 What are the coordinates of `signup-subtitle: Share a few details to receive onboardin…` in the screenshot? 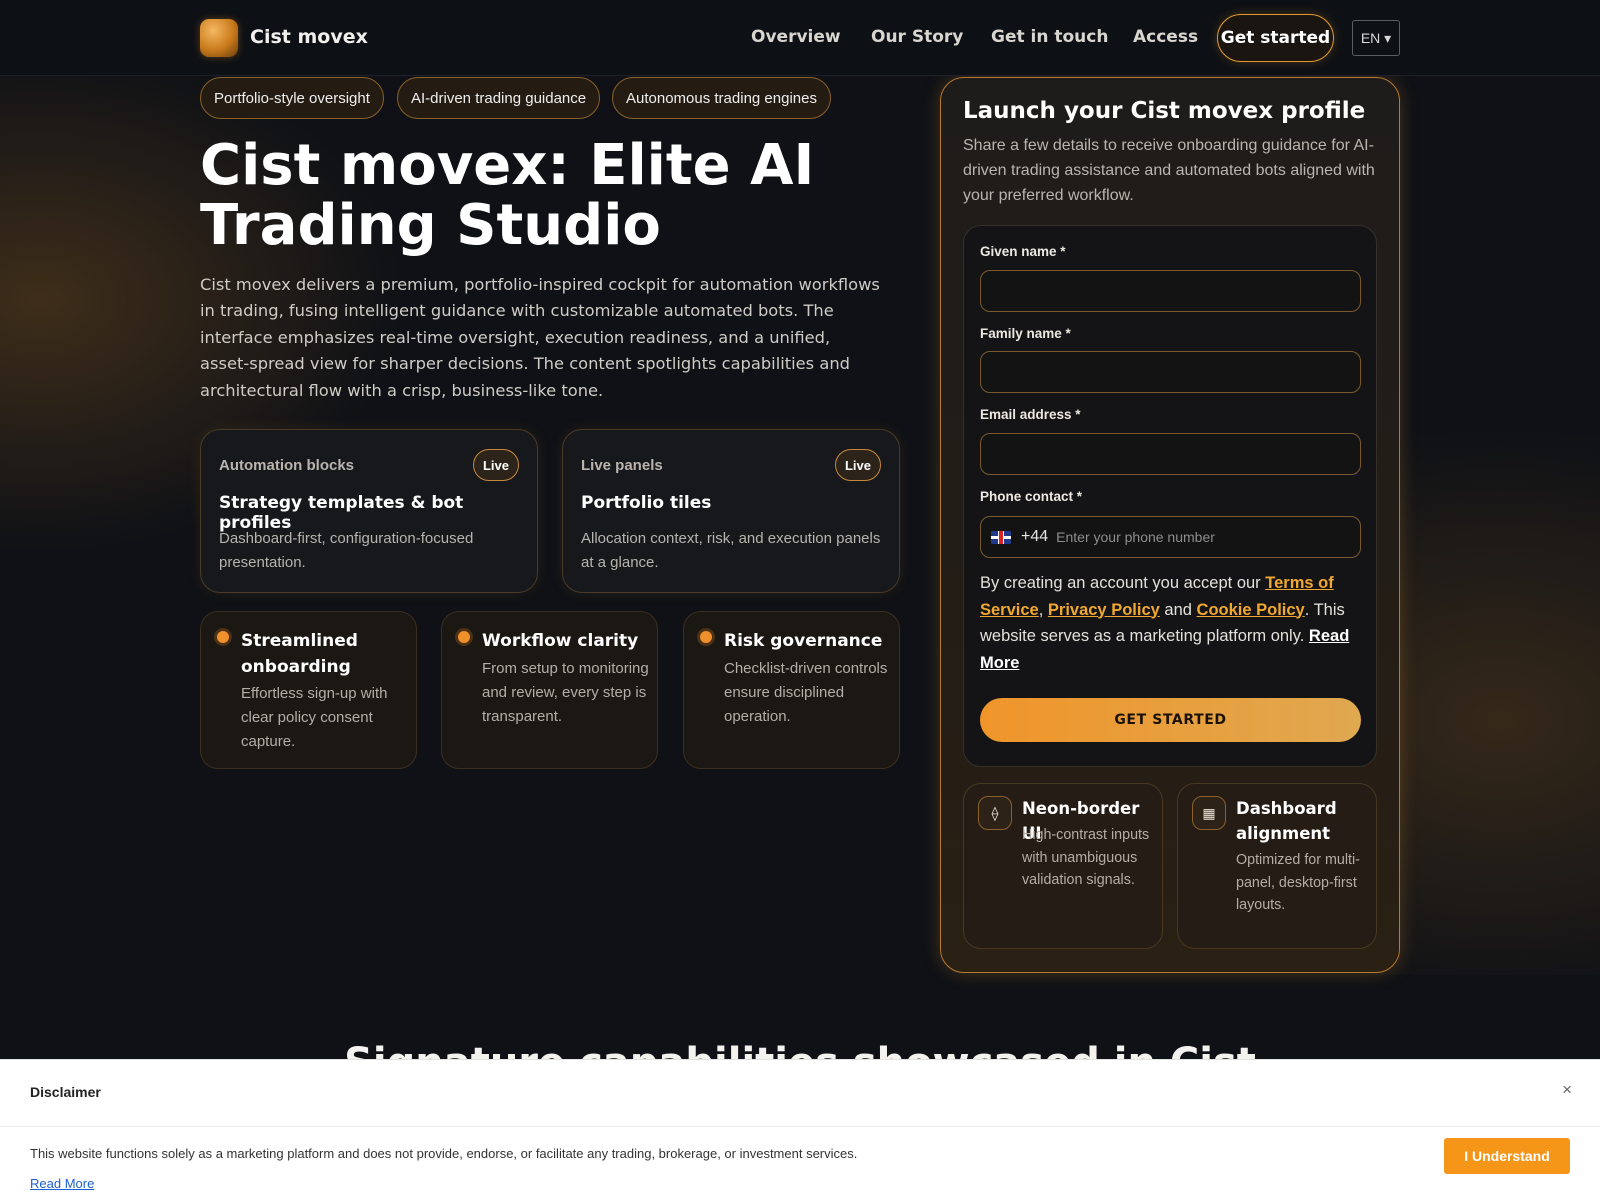 It's located at (1169, 170).